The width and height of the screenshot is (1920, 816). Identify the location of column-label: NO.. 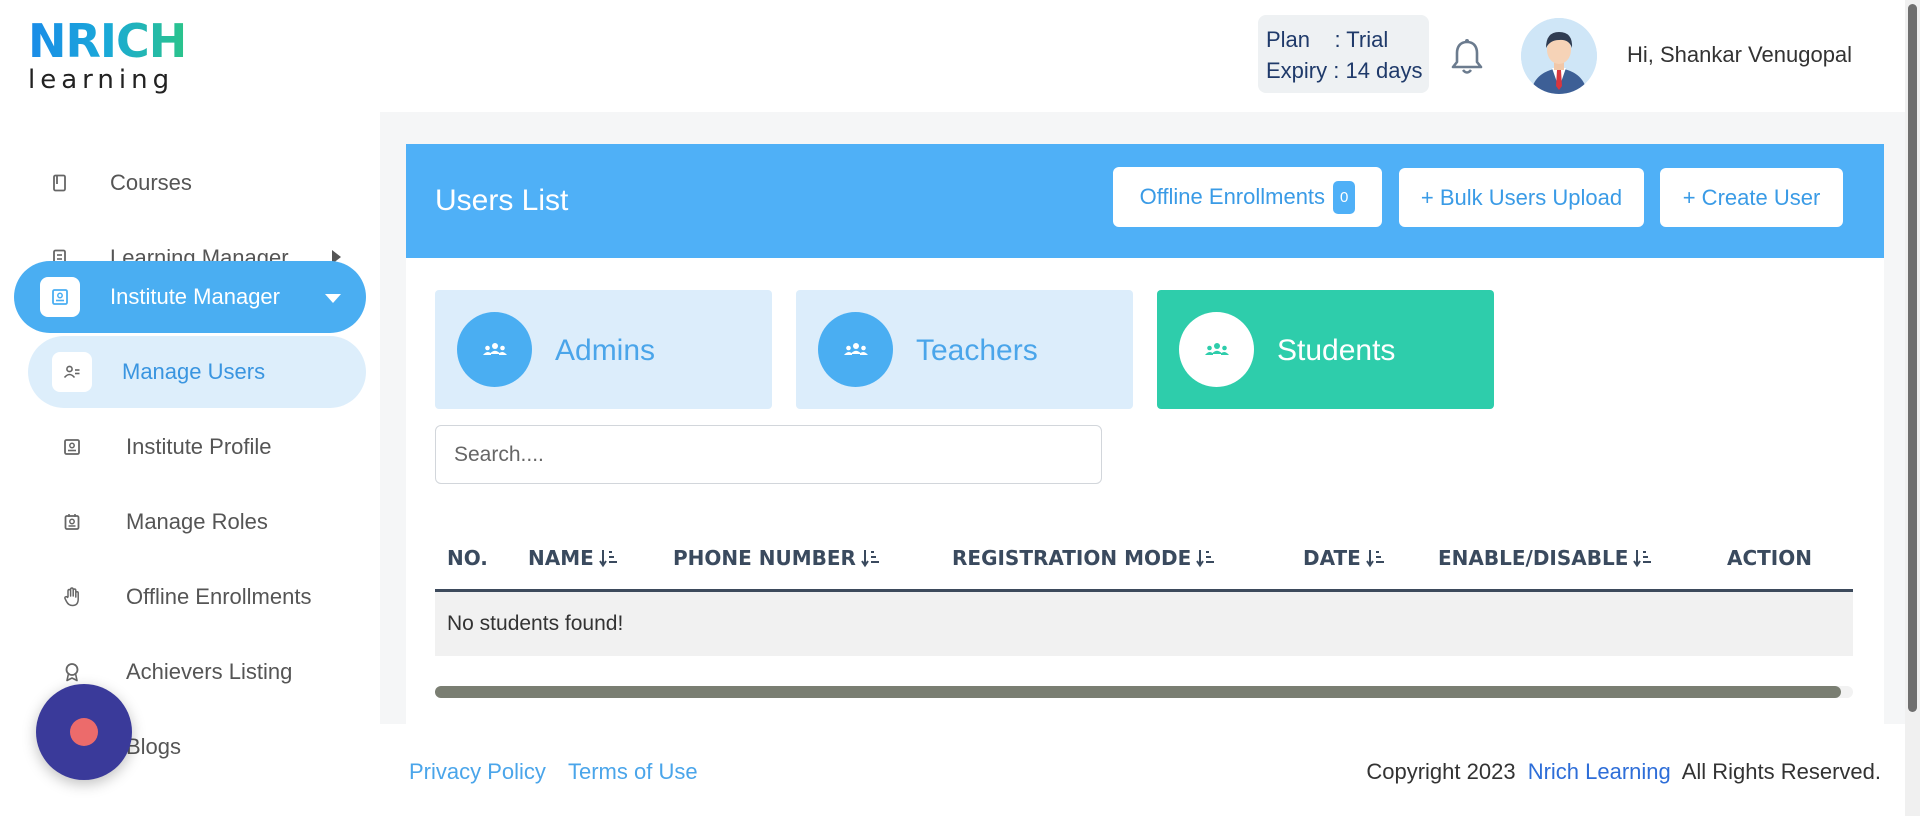
(467, 558).